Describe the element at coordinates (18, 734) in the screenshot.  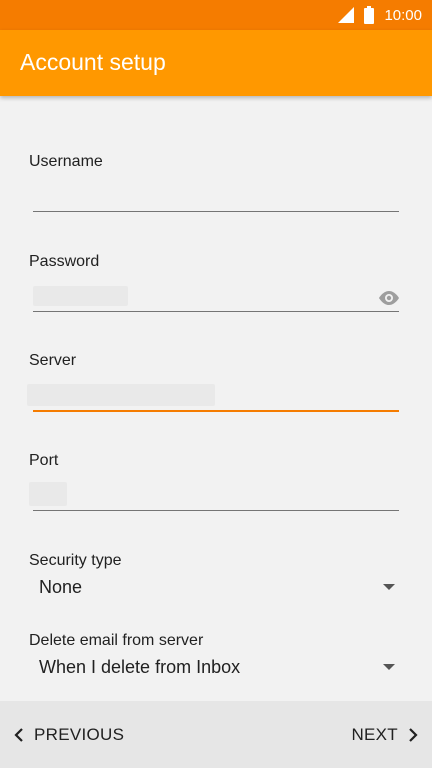
I see `chevron-left-icon` at that location.